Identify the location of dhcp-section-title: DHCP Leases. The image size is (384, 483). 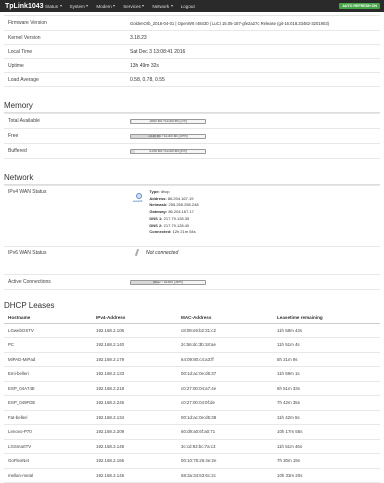
(29, 305).